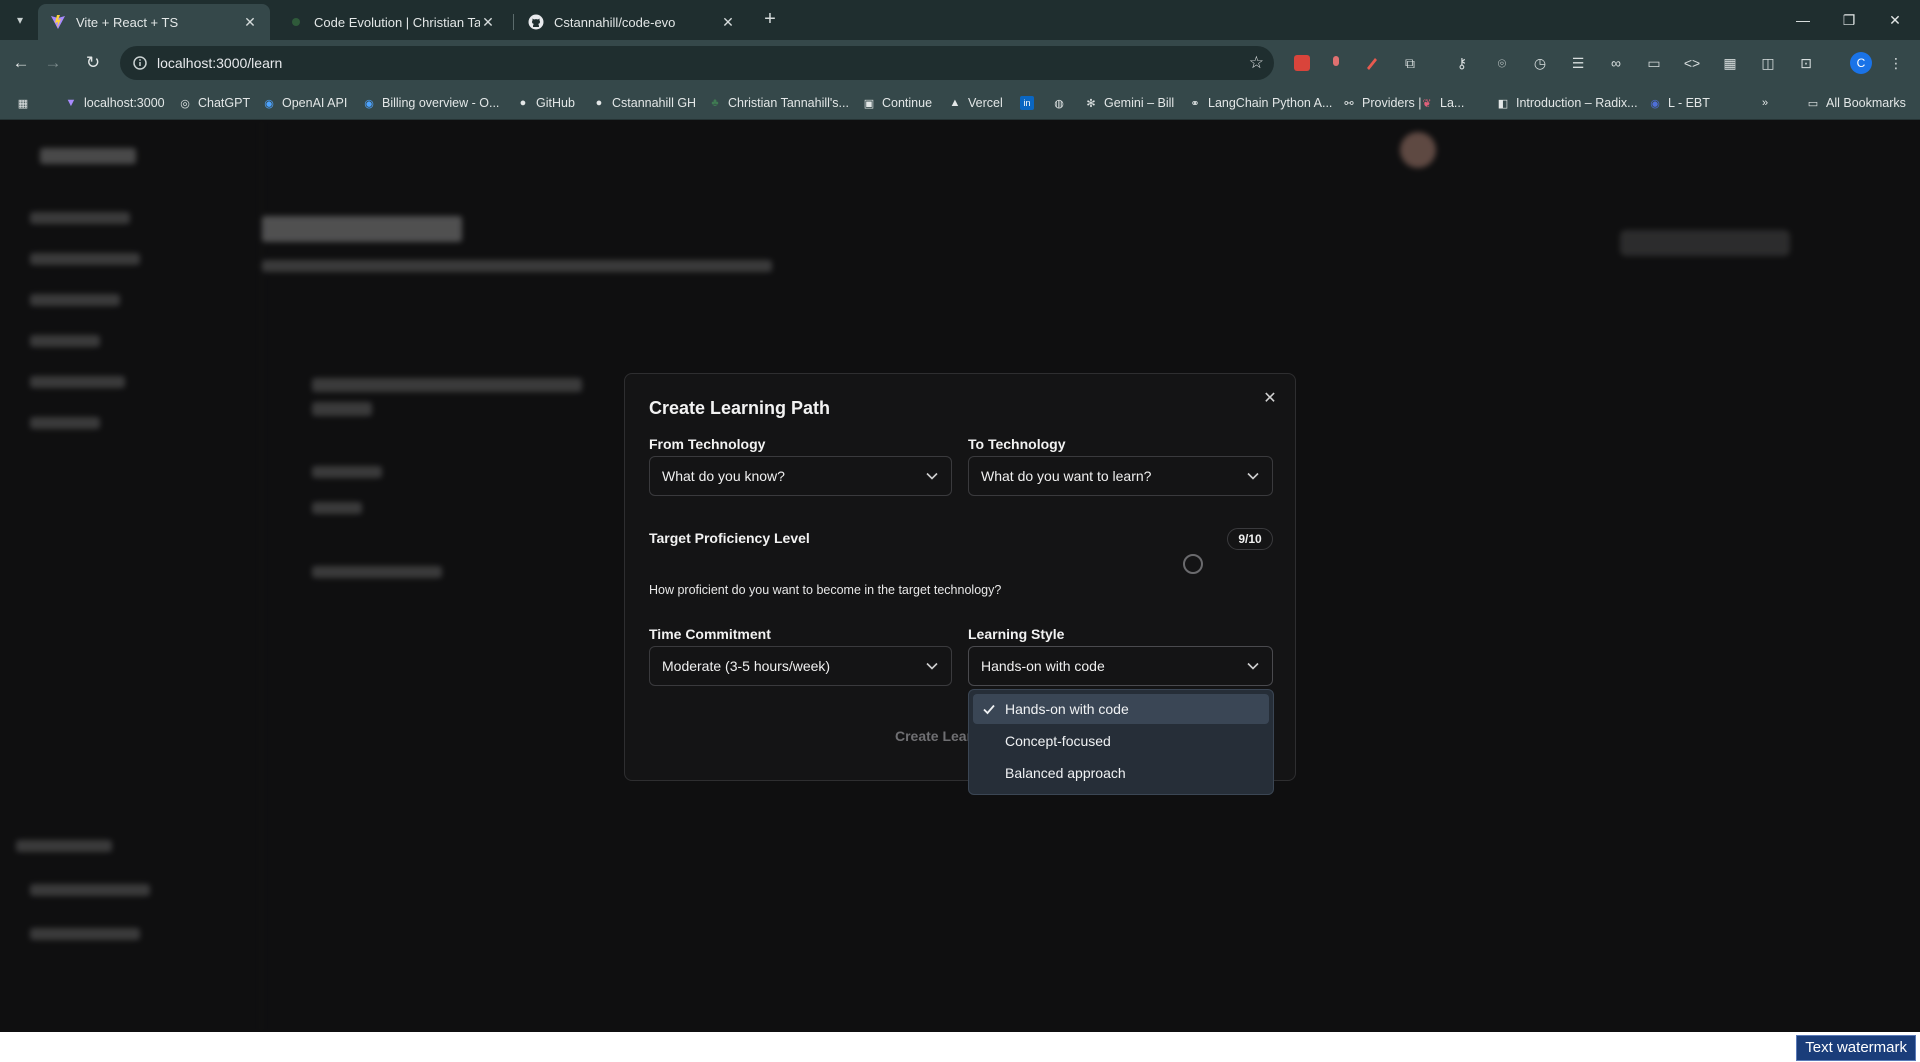  I want to click on bookmark-item: ● GitHub, so click(545, 103).